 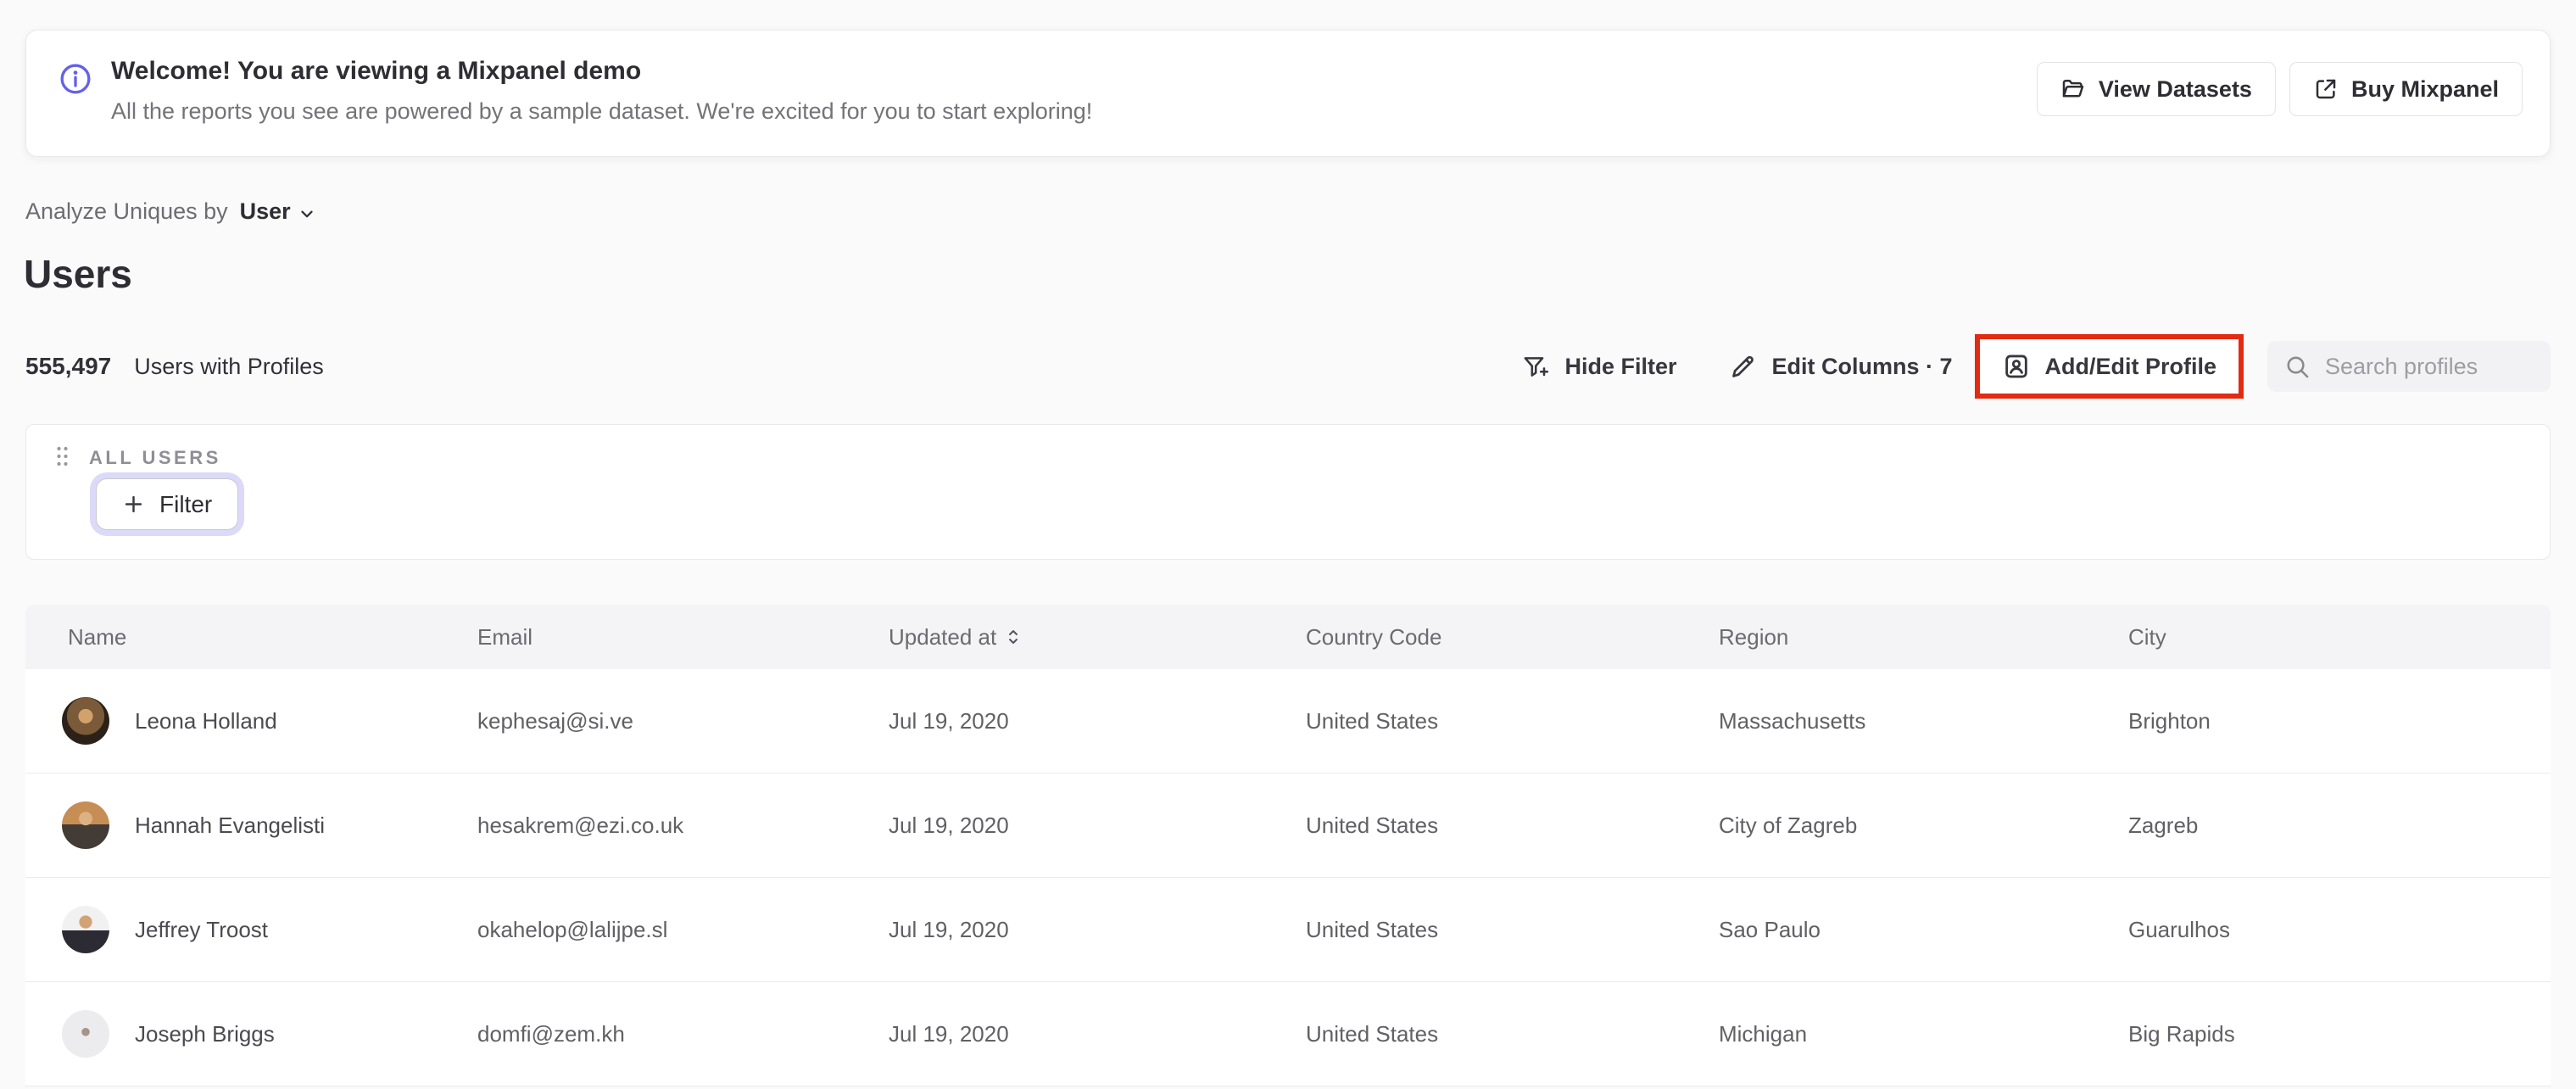 What do you see at coordinates (155, 457) in the screenshot?
I see `all-users-group-label: ALL USERS` at bounding box center [155, 457].